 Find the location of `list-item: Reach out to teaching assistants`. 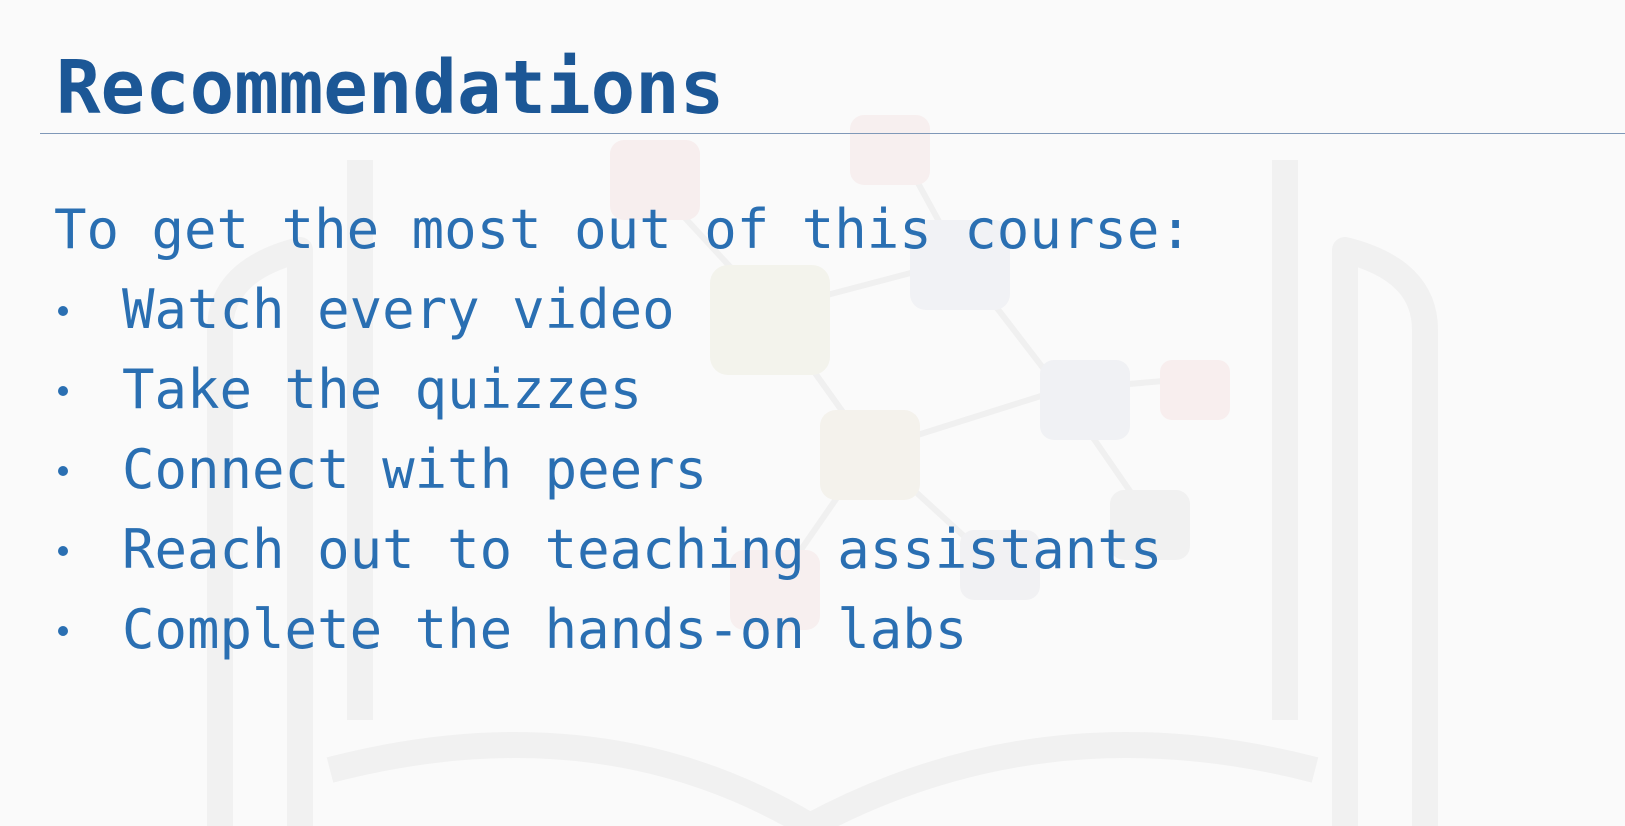

list-item: Reach out to teaching assistants is located at coordinates (623, 550).